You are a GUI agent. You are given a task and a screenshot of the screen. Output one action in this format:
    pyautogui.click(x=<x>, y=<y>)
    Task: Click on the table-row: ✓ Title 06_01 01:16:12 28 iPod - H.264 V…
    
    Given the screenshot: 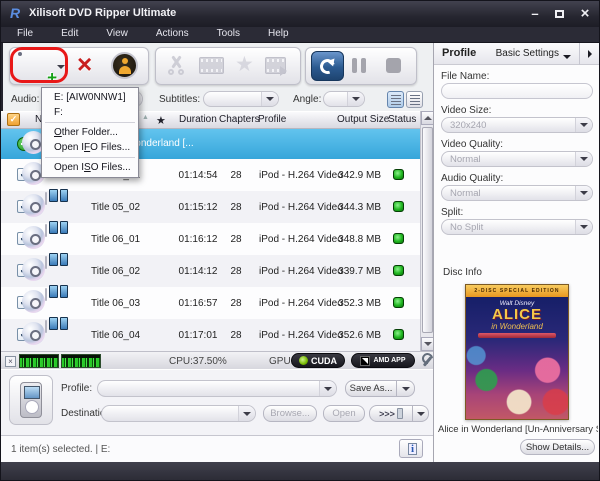 What is the action you would take?
    pyautogui.click(x=210, y=238)
    